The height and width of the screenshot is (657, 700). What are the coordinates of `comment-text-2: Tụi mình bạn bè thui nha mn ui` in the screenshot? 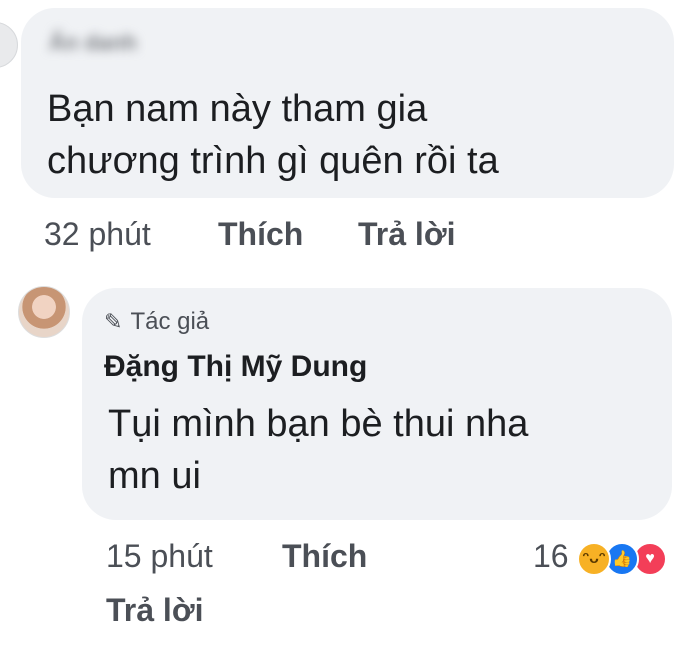 It's located at (318, 450).